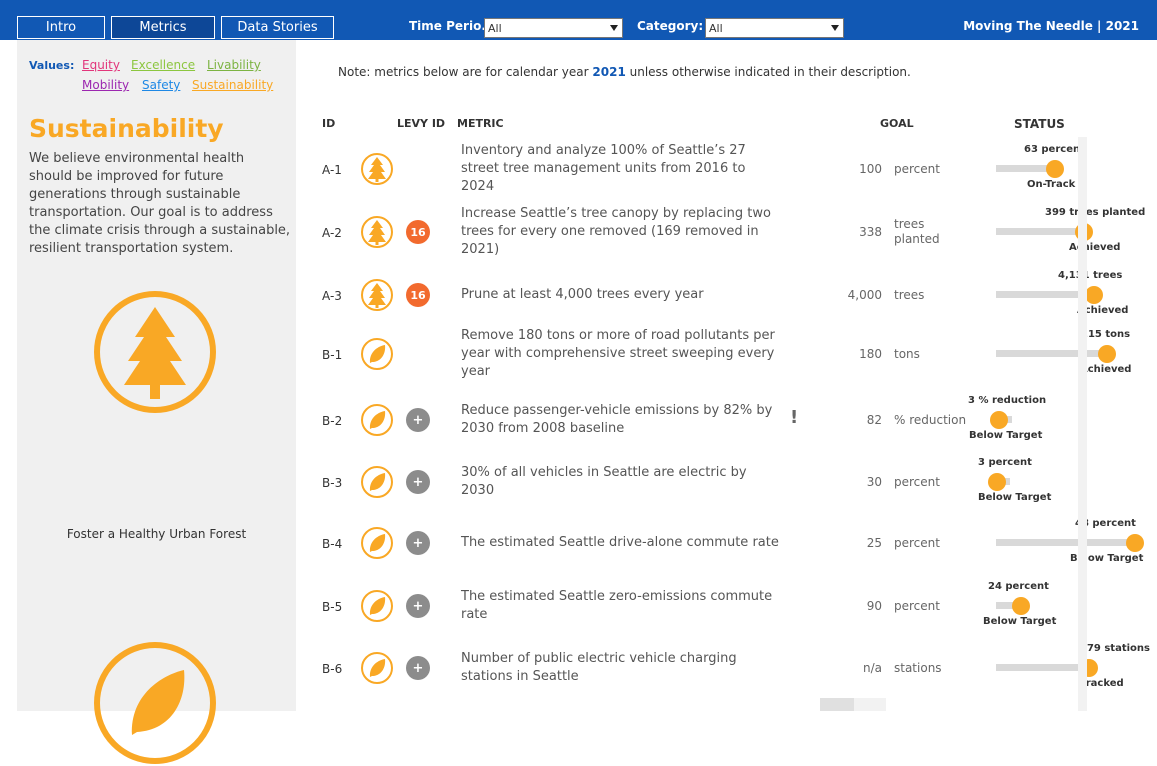  What do you see at coordinates (774, 28) in the screenshot?
I see `category-select: All` at bounding box center [774, 28].